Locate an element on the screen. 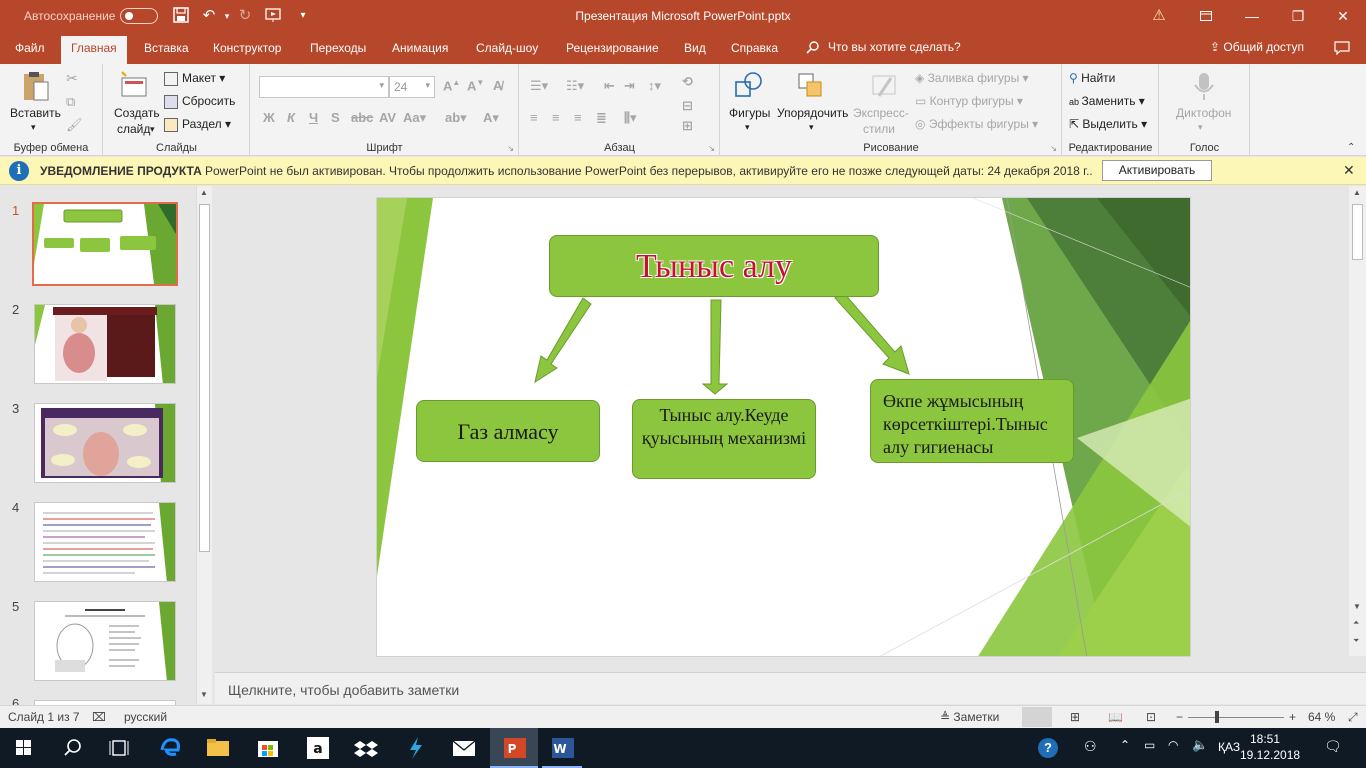 The height and width of the screenshot is (768, 1366). close-icon: ✕ is located at coordinates (1343, 16).